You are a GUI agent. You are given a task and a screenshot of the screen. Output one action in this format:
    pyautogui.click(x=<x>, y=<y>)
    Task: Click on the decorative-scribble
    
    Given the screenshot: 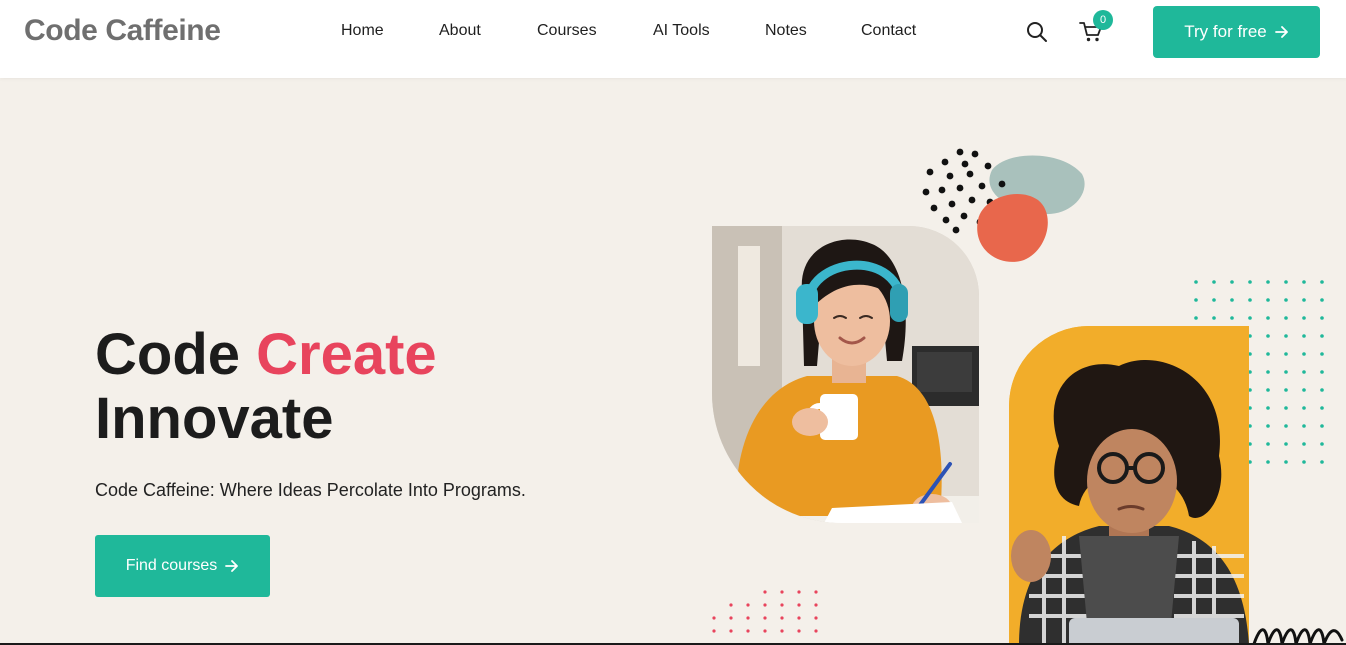 What is the action you would take?
    pyautogui.click(x=1298, y=636)
    